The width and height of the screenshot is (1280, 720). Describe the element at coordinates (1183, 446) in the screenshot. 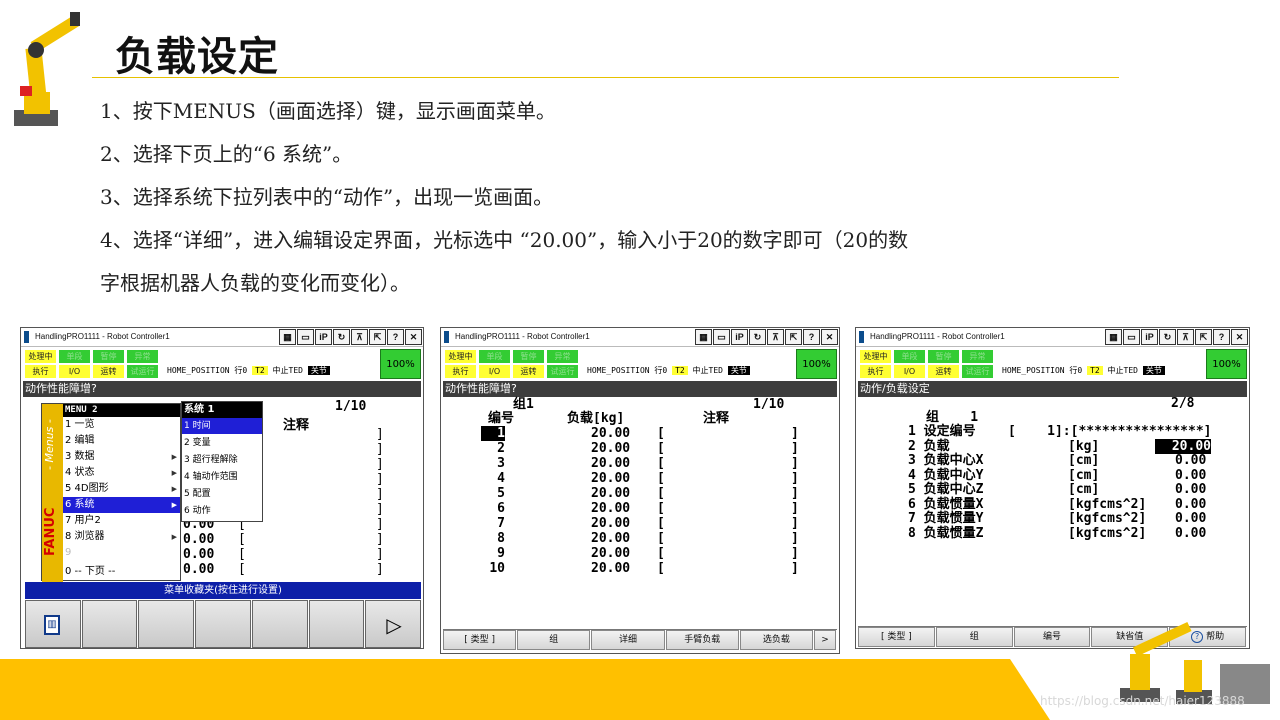

I see `setting-value: 20.00` at that location.